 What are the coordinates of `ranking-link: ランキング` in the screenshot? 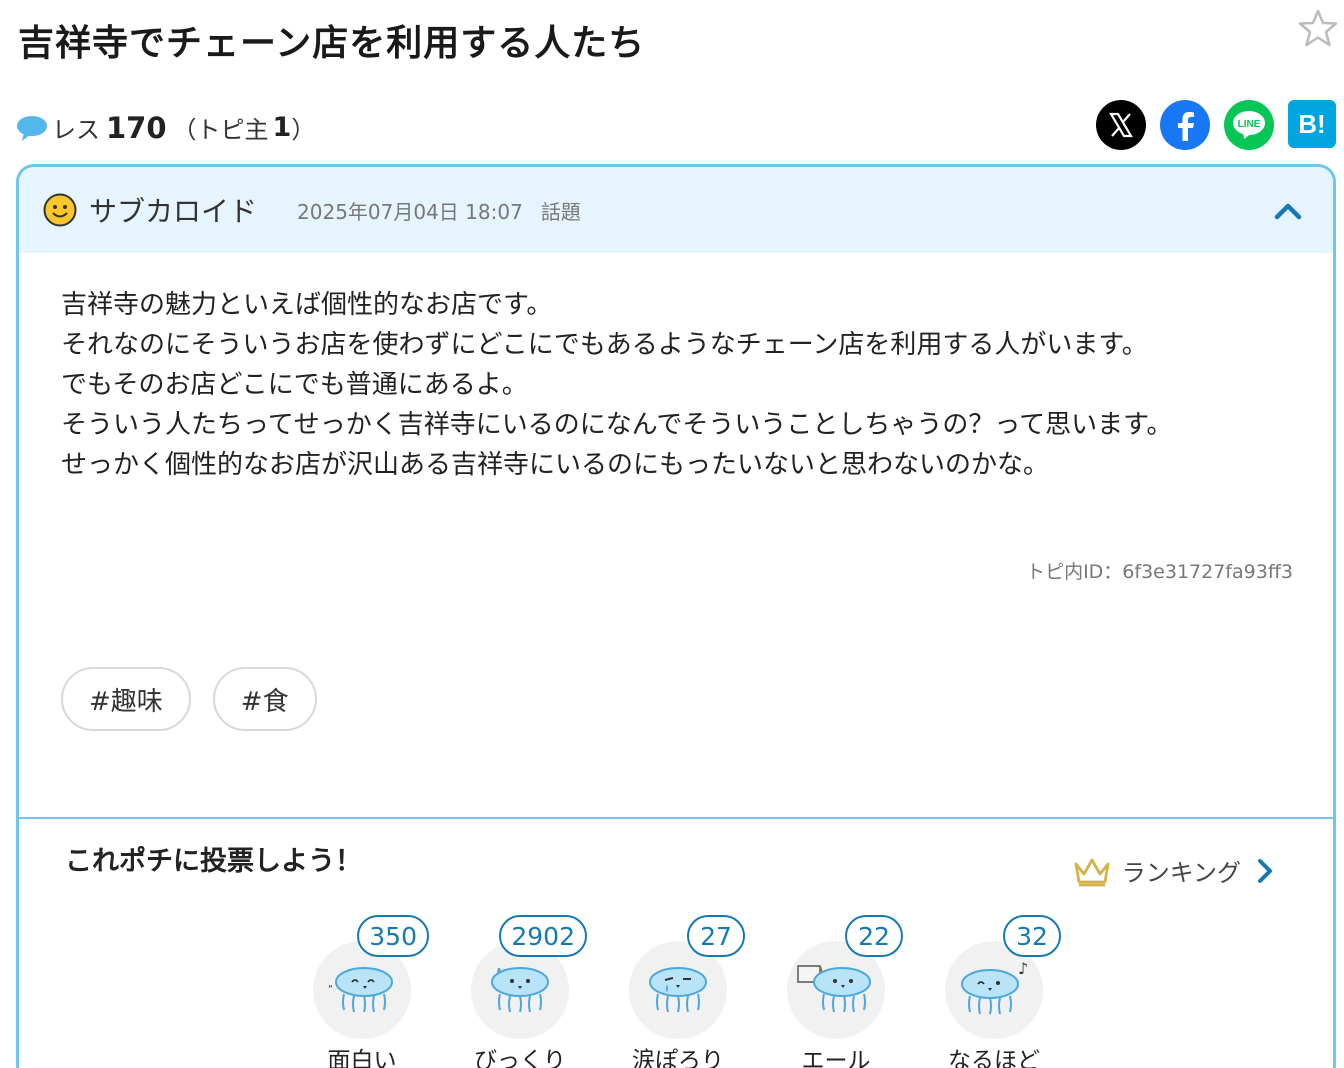 It's located at (1173, 870).